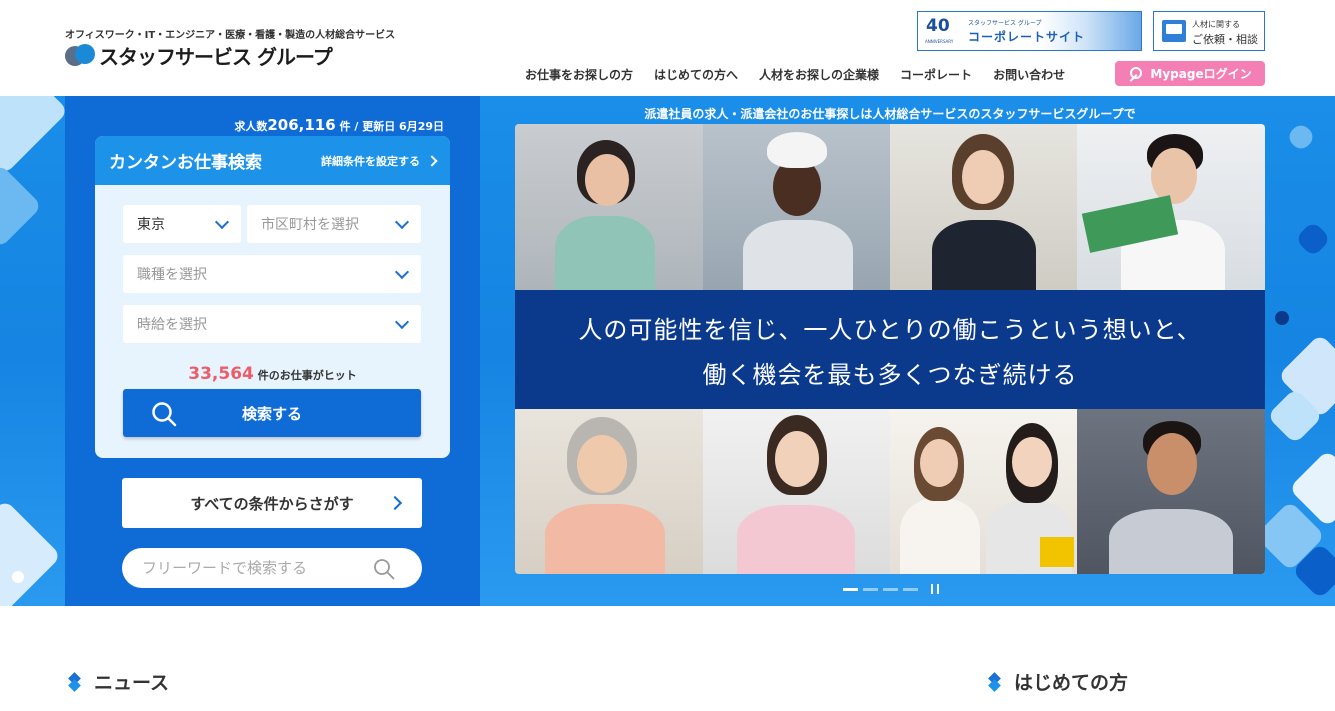 This screenshot has height=711, width=1335. I want to click on logo-tagline: オフィスワーク・IT・エンジニア・医療・看護・製造の人材総合サービス, so click(230, 35).